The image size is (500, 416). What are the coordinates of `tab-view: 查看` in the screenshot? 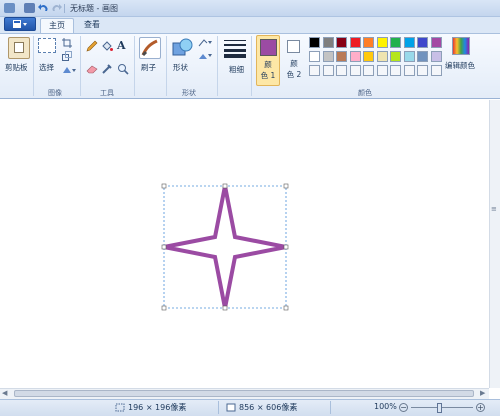 It's located at (92, 25).